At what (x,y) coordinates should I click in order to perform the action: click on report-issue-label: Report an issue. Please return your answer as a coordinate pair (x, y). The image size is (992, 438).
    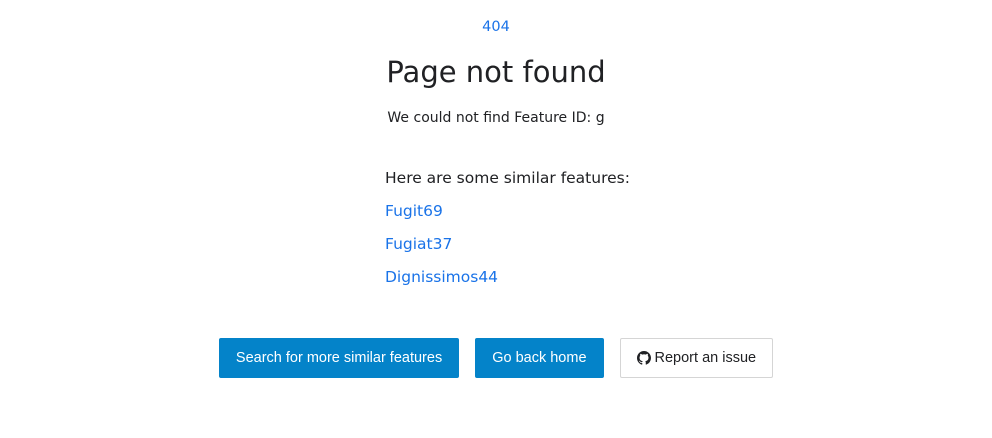
    Looking at the image, I should click on (705, 358).